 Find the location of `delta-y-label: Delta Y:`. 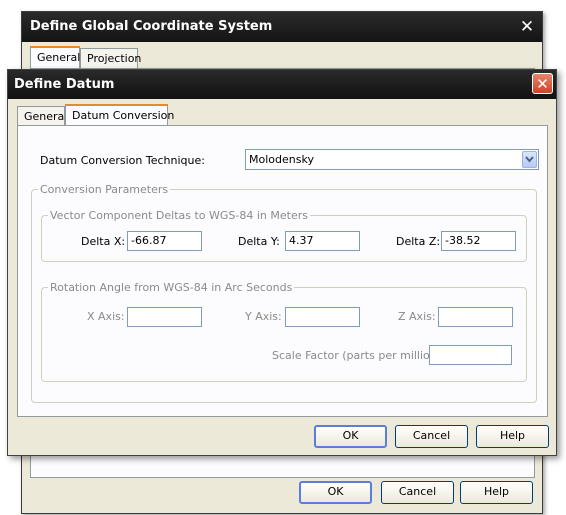

delta-y-label: Delta Y: is located at coordinates (259, 241).